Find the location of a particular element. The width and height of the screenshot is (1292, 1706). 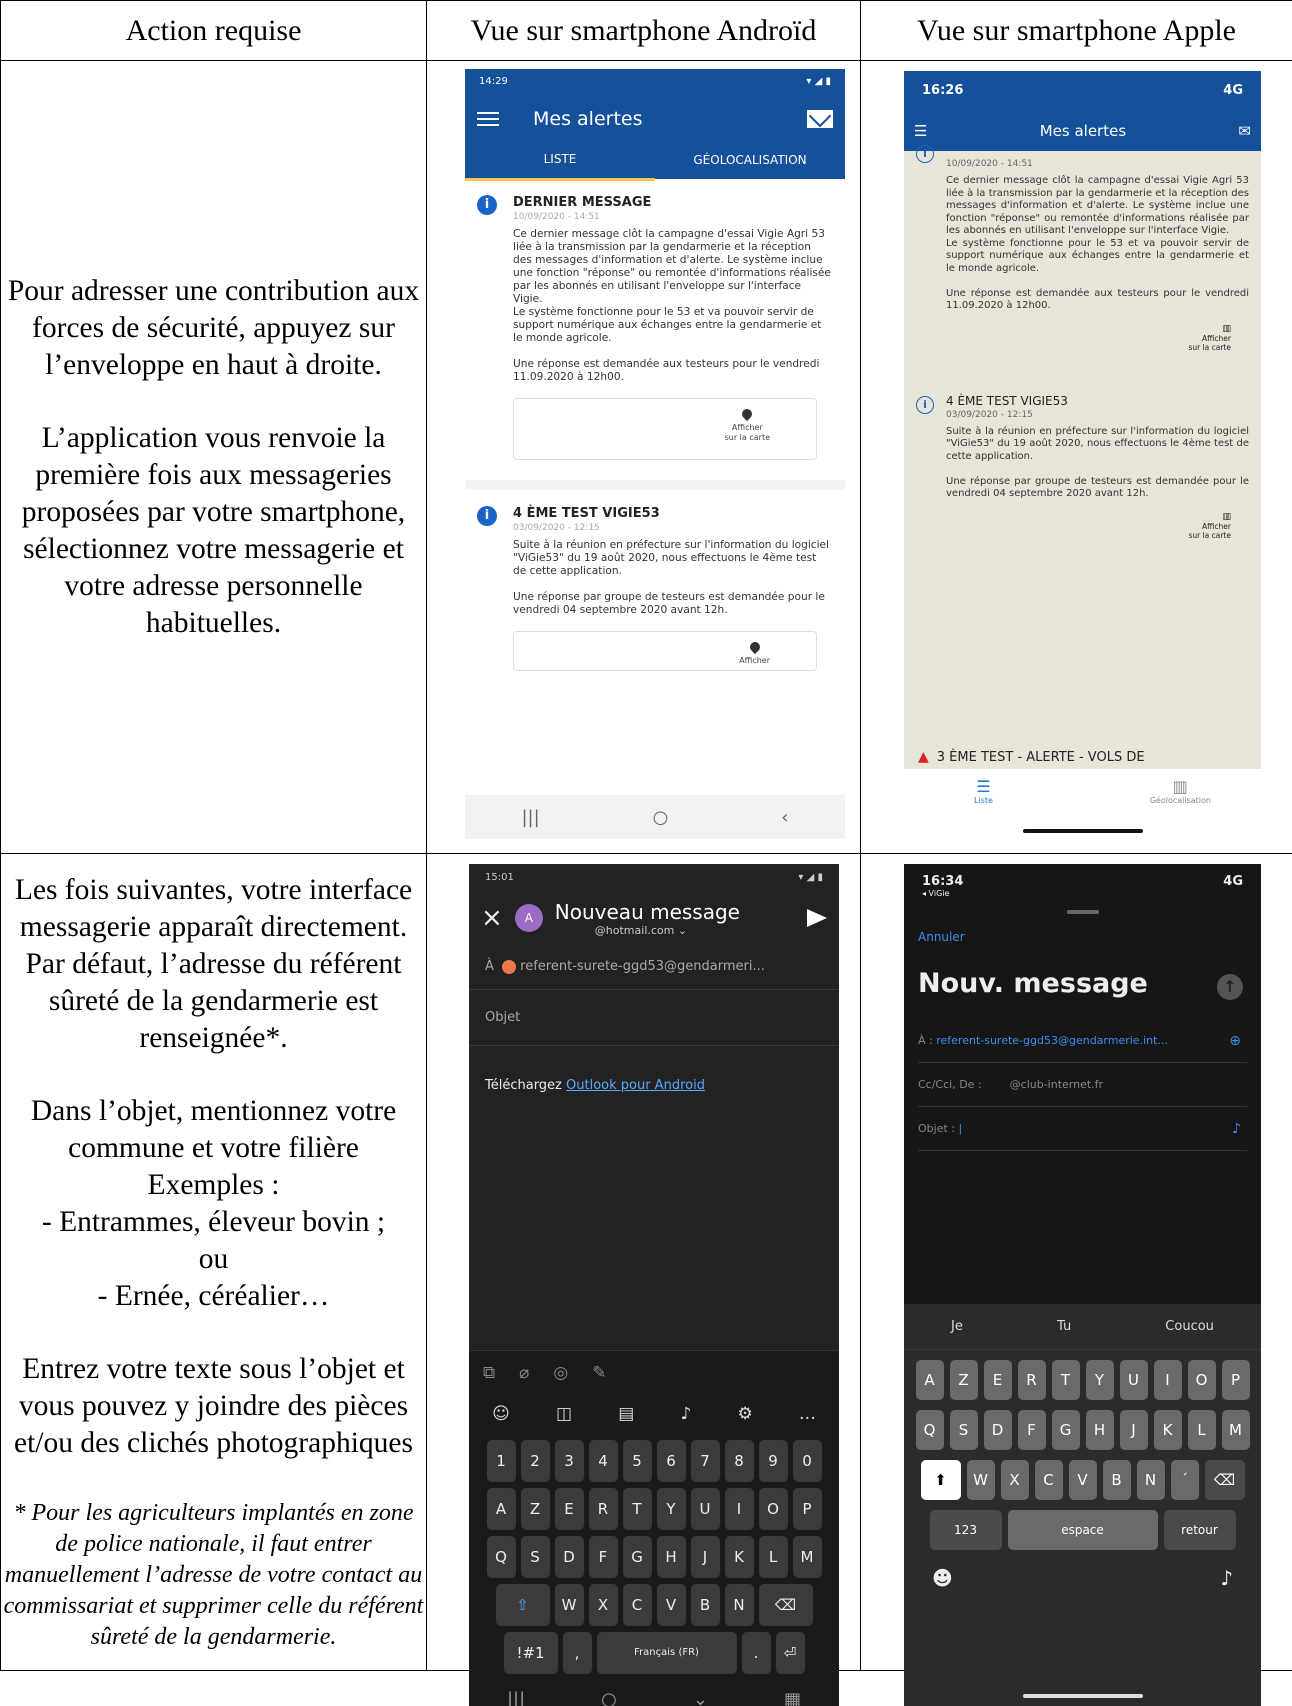

hide-keyboard-icon: ⌄ is located at coordinates (700, 1693).